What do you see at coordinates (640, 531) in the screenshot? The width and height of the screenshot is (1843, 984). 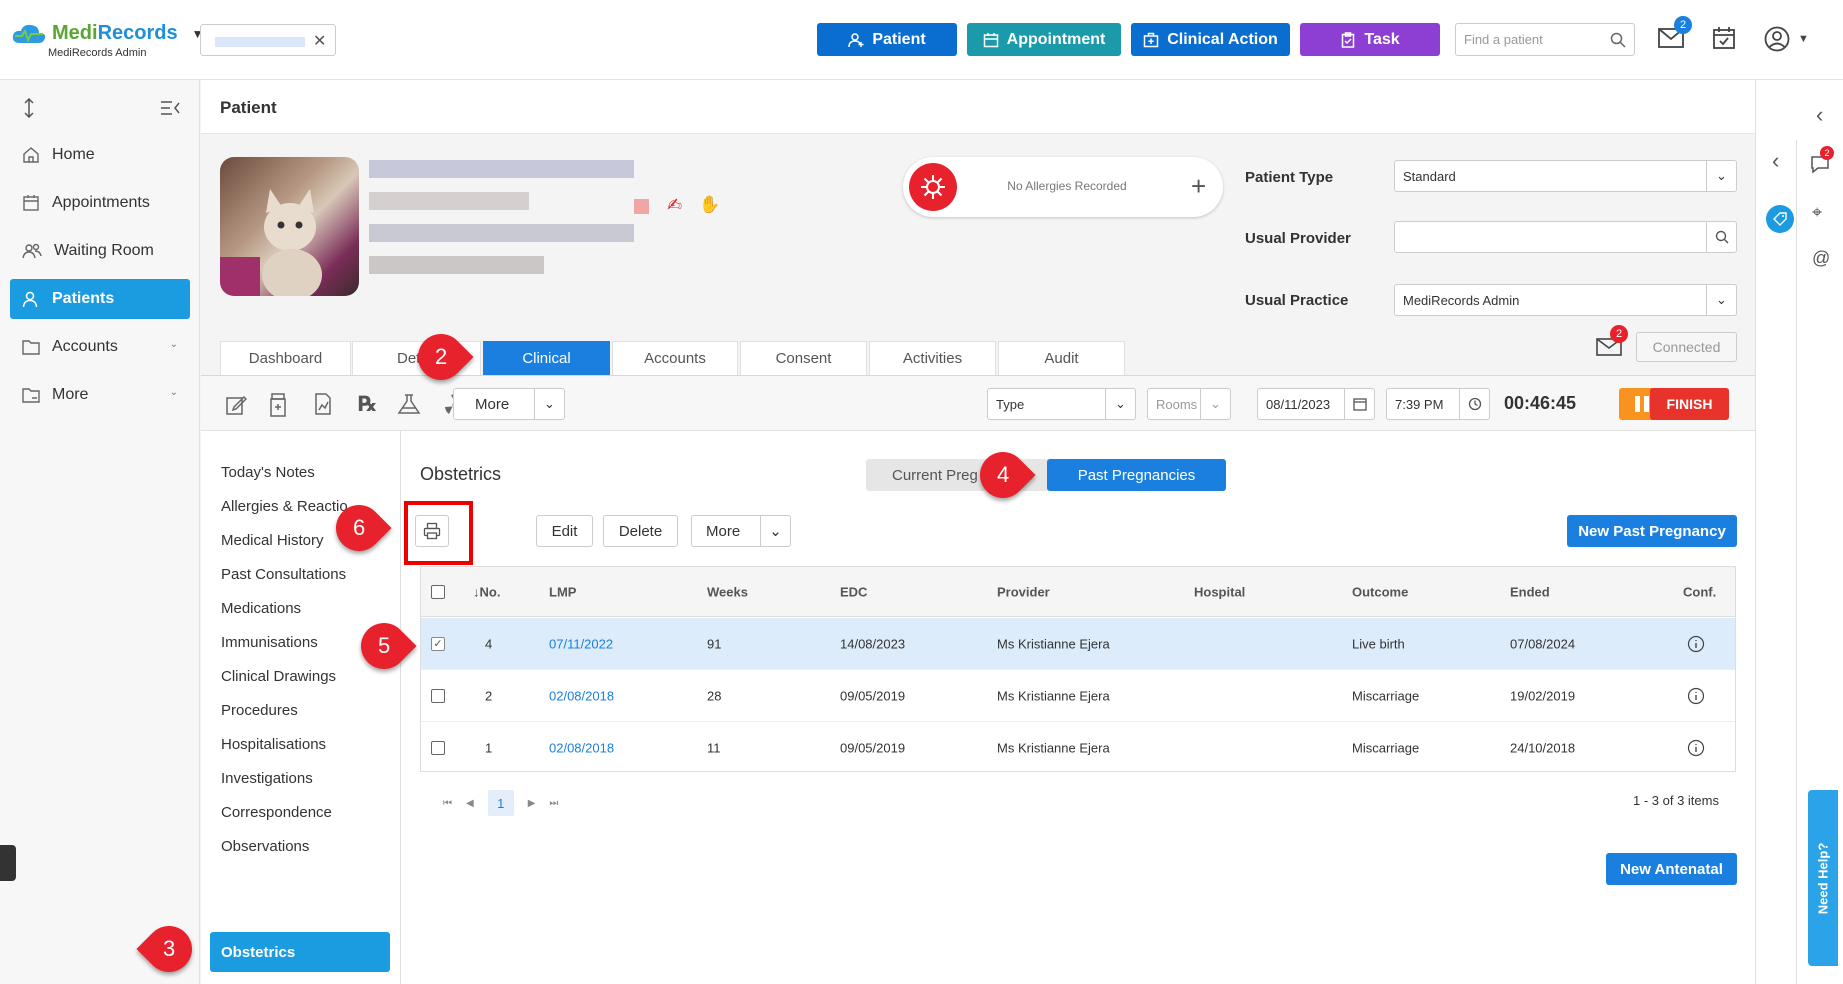 I see `delete-button: Delete` at bounding box center [640, 531].